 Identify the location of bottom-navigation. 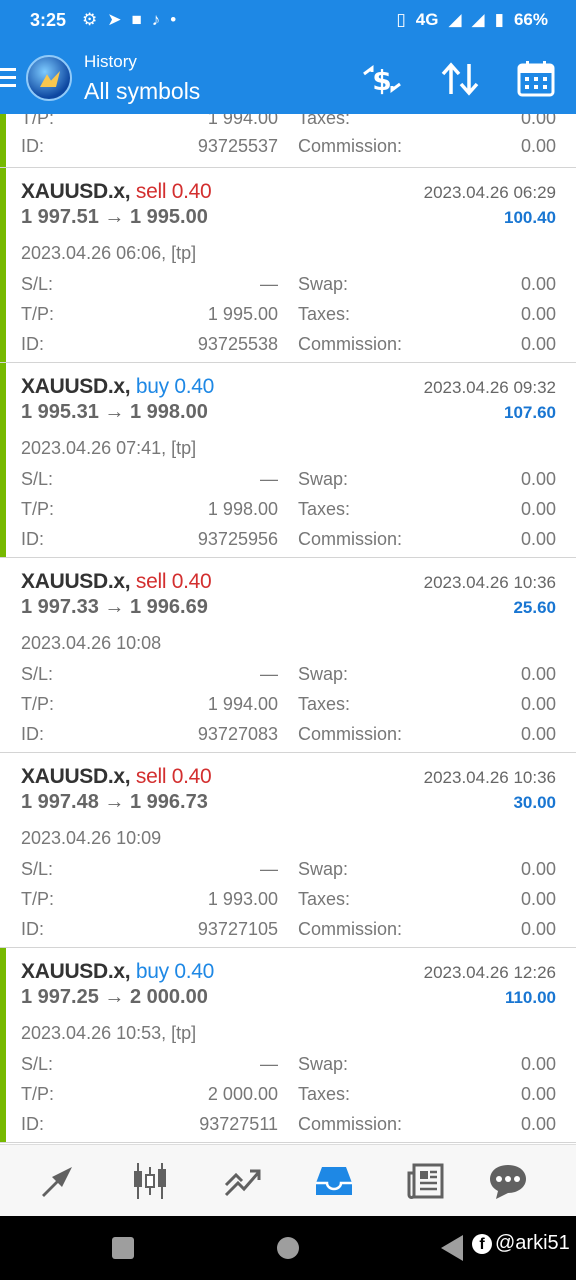
(288, 1180).